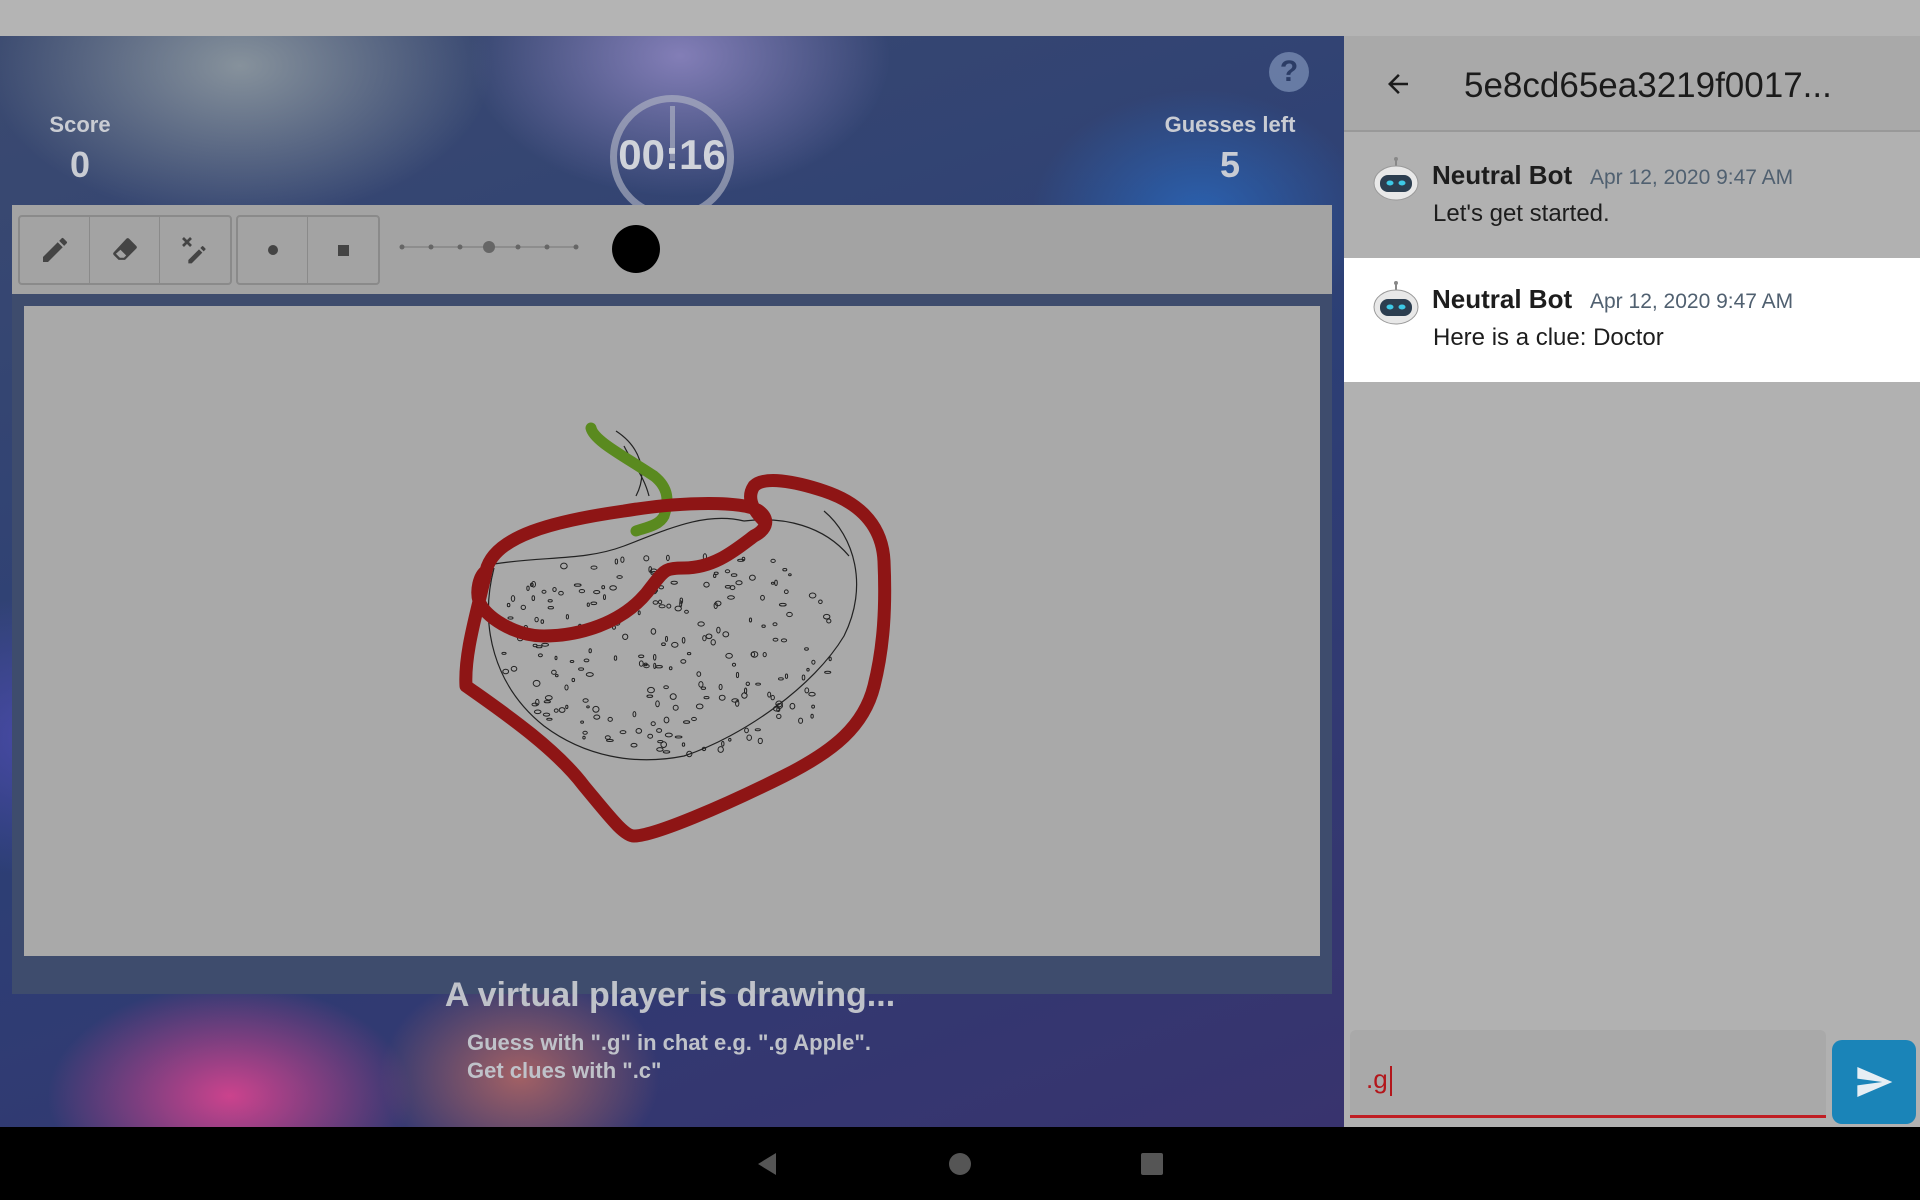 The image size is (1920, 1200). I want to click on stroke-eraser-tool, so click(195, 250).